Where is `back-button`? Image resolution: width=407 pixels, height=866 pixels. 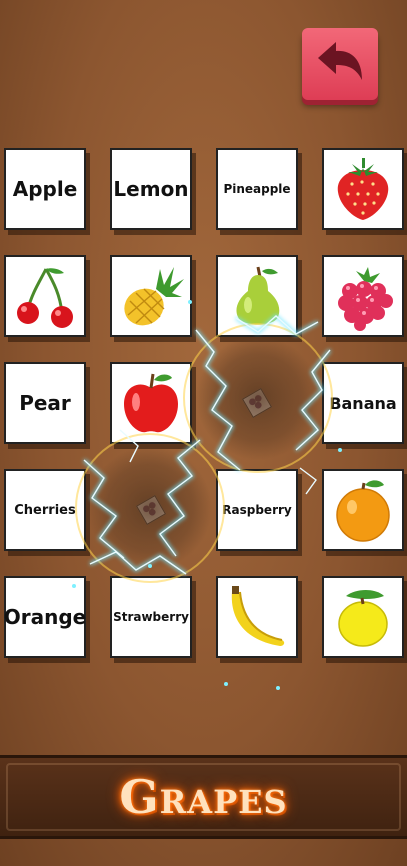
back-button is located at coordinates (340, 64).